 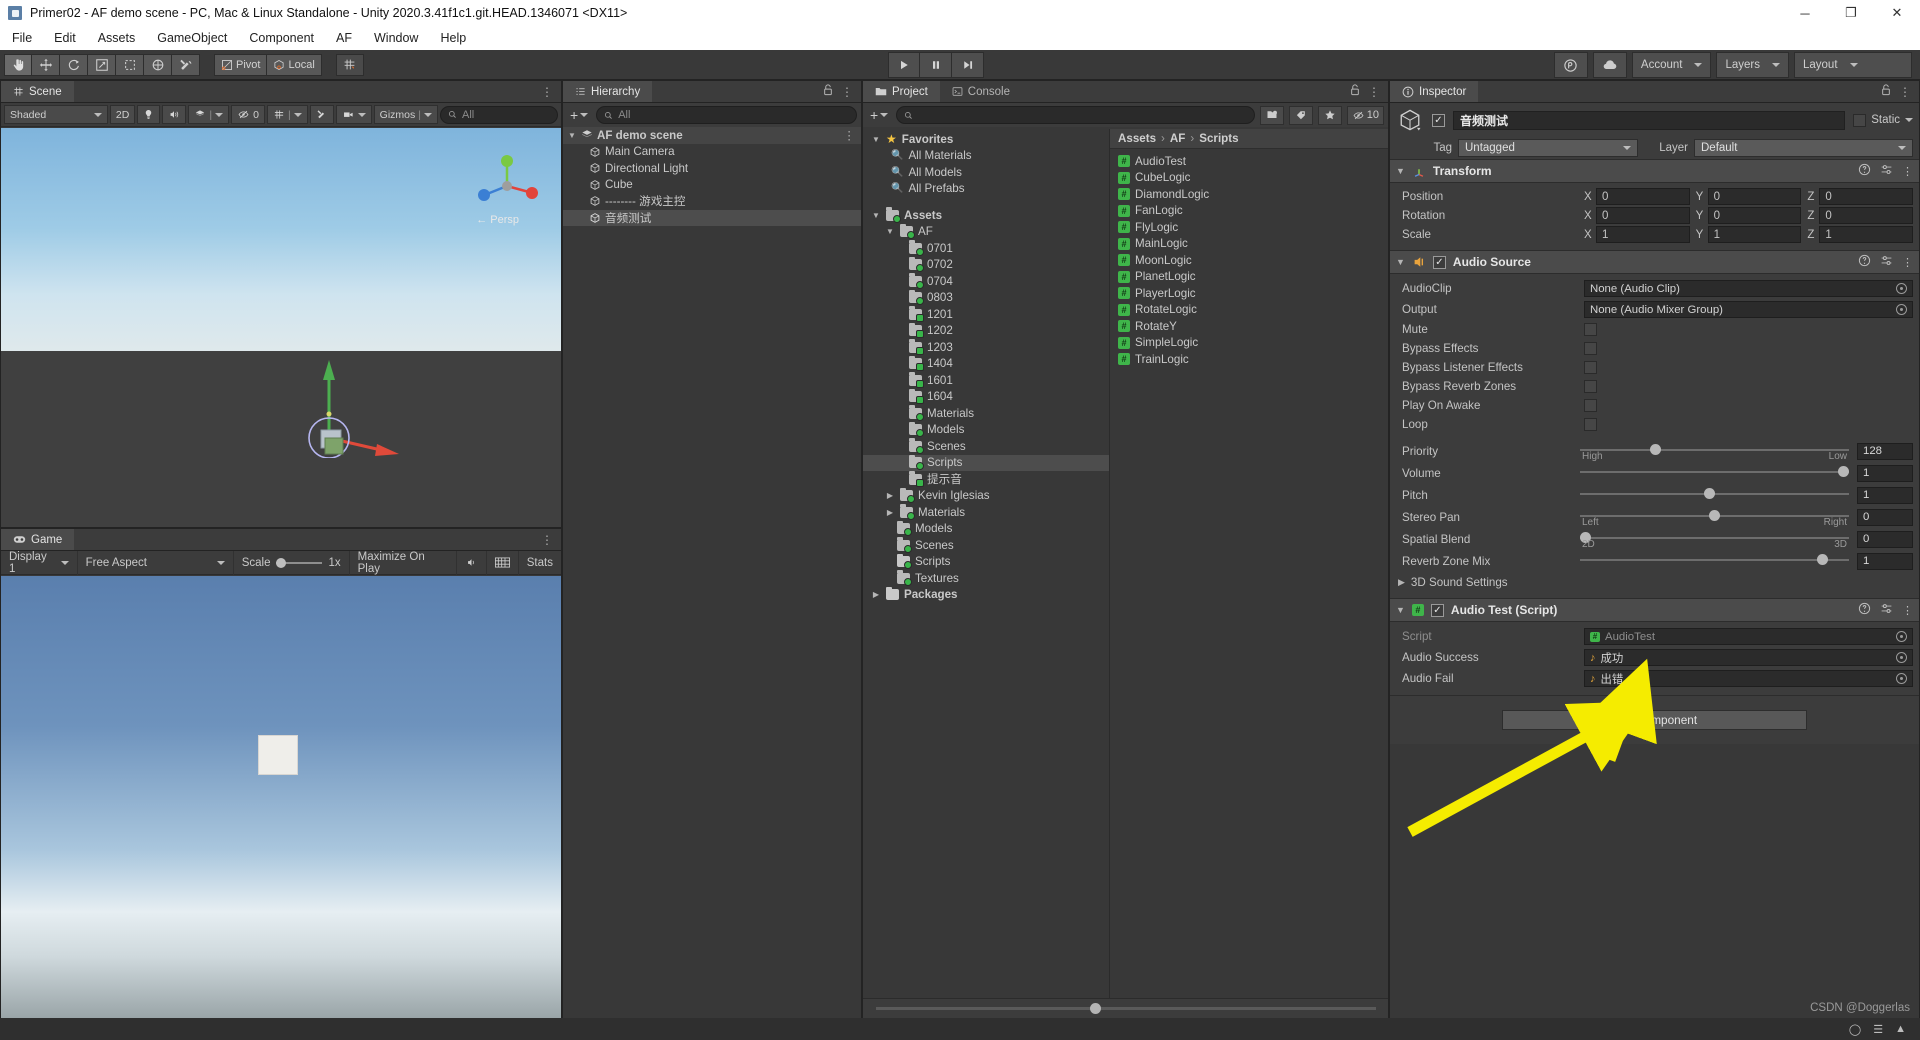 I want to click on add-gameobject-button: +, so click(x=579, y=115).